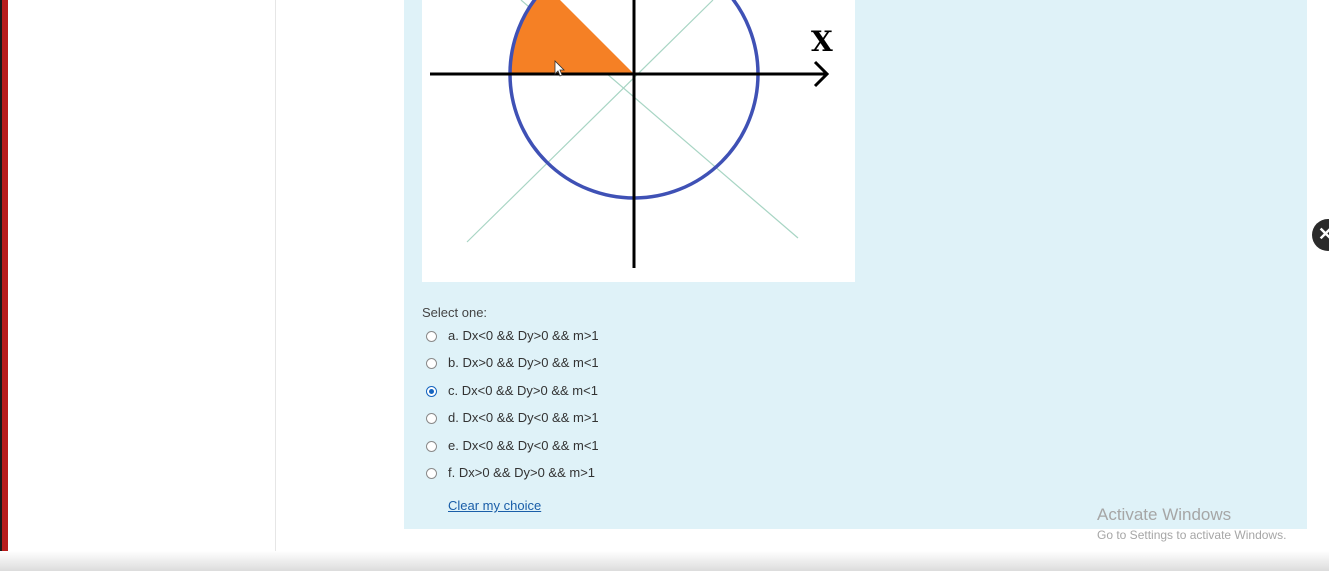 This screenshot has width=1329, height=571. What do you see at coordinates (523, 335) in the screenshot?
I see `option-a-label: a. Dx<0 && Dy>0 && m>1` at bounding box center [523, 335].